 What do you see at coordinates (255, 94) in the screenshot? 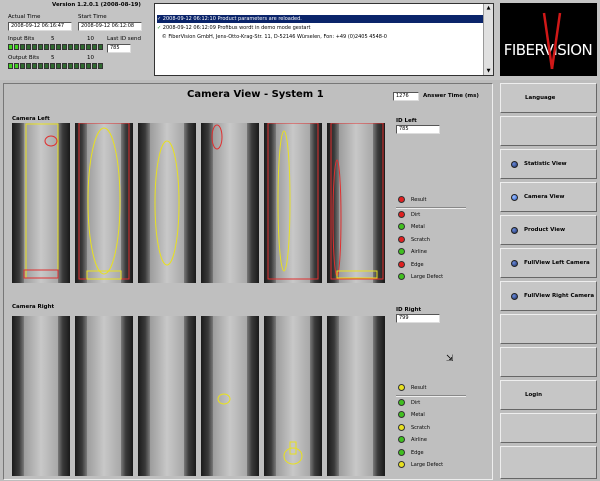
I see `page-title: Camera View - System 1` at bounding box center [255, 94].